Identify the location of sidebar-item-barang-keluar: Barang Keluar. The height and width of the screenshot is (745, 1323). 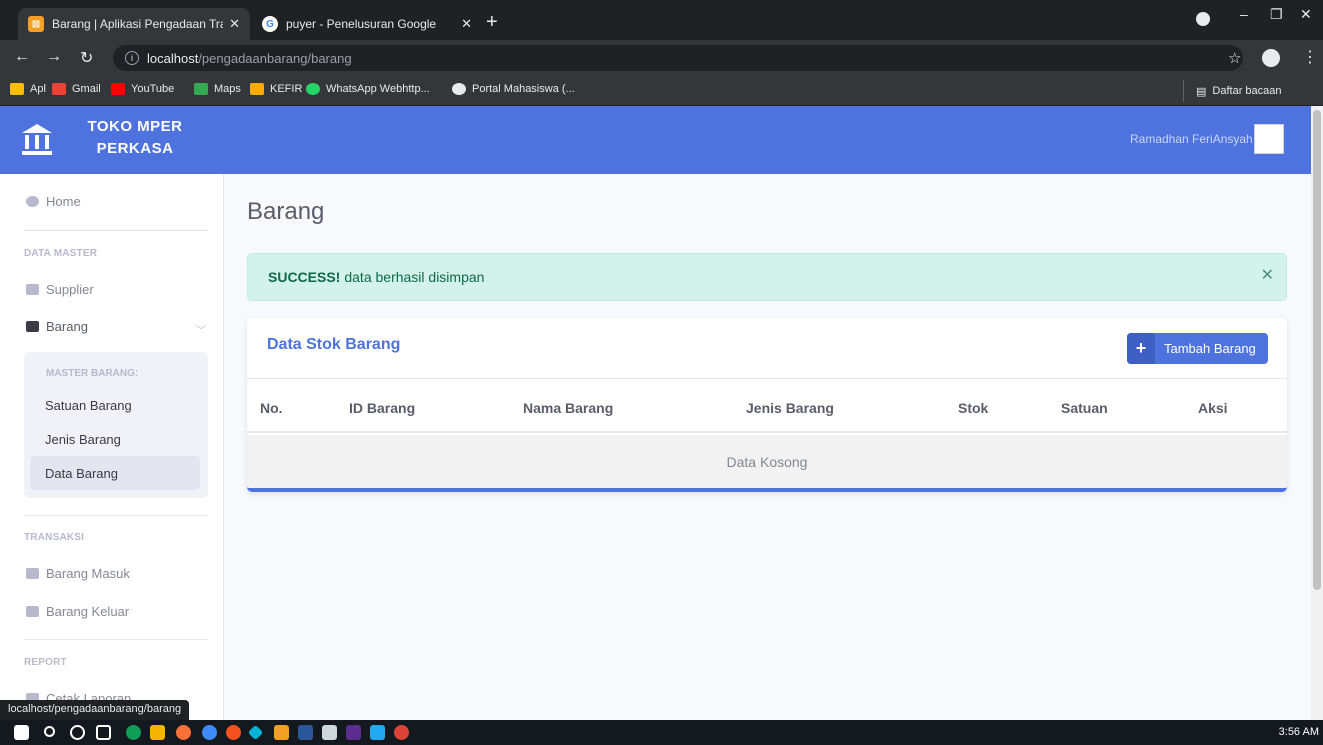
(77, 611).